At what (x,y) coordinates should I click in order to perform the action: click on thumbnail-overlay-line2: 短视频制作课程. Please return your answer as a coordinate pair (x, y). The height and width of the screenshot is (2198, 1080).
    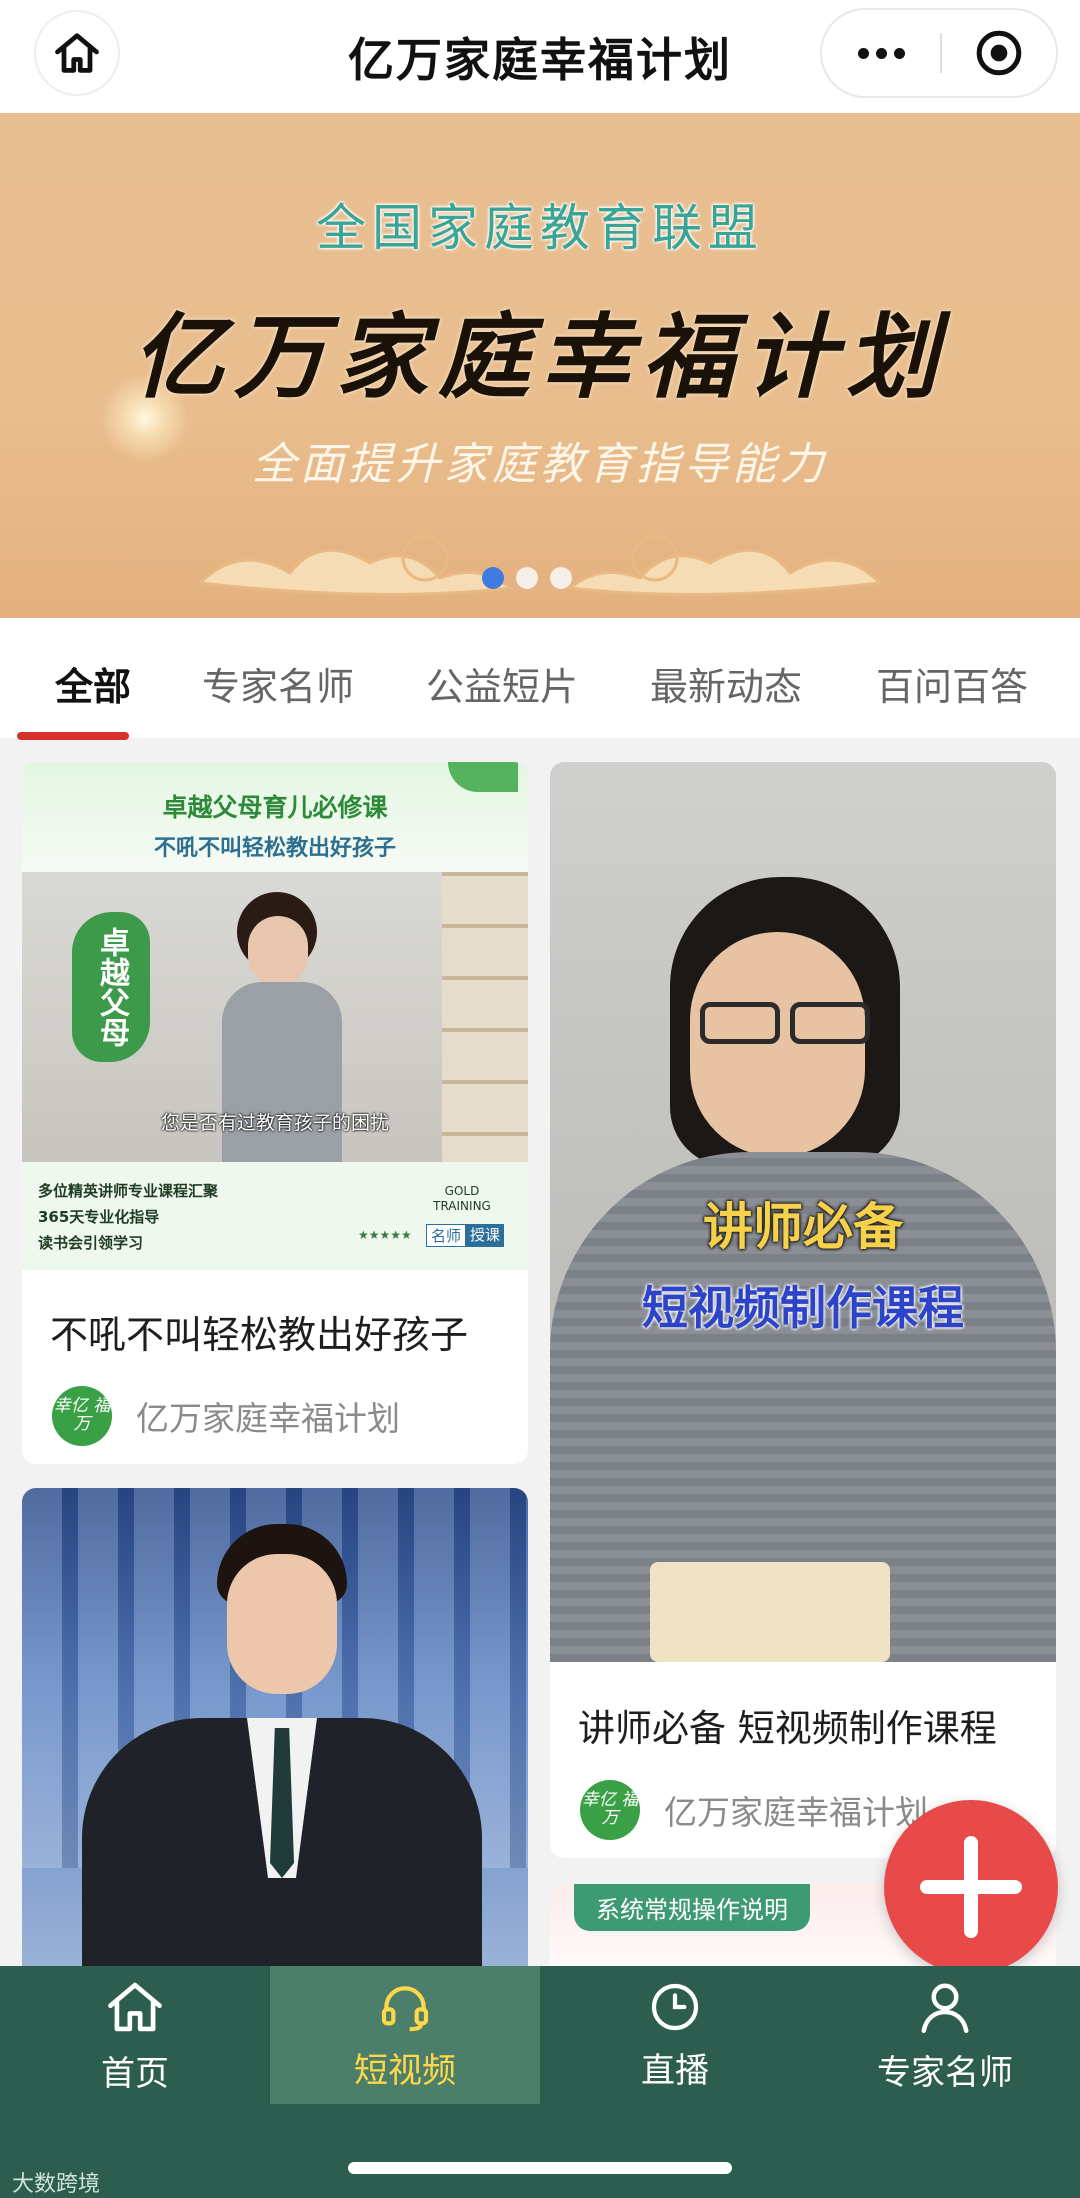
    Looking at the image, I should click on (803, 1308).